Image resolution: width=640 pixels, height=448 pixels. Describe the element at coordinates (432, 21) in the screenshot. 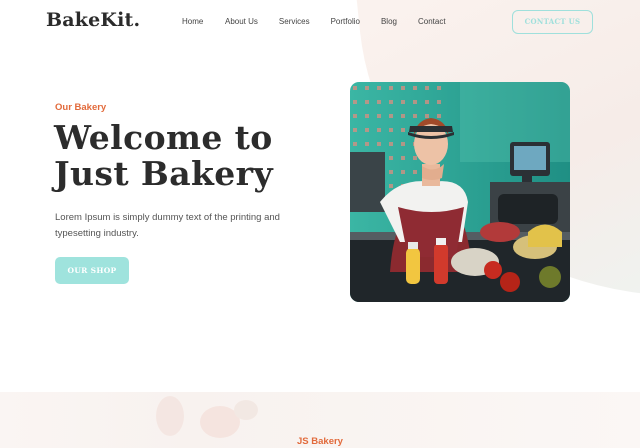

I see `nav-link-contact: Contact` at that location.